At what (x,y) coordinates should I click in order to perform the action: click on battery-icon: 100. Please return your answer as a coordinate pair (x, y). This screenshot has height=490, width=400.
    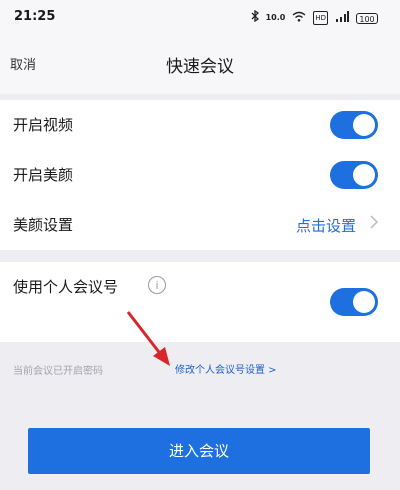
    Looking at the image, I should click on (367, 18).